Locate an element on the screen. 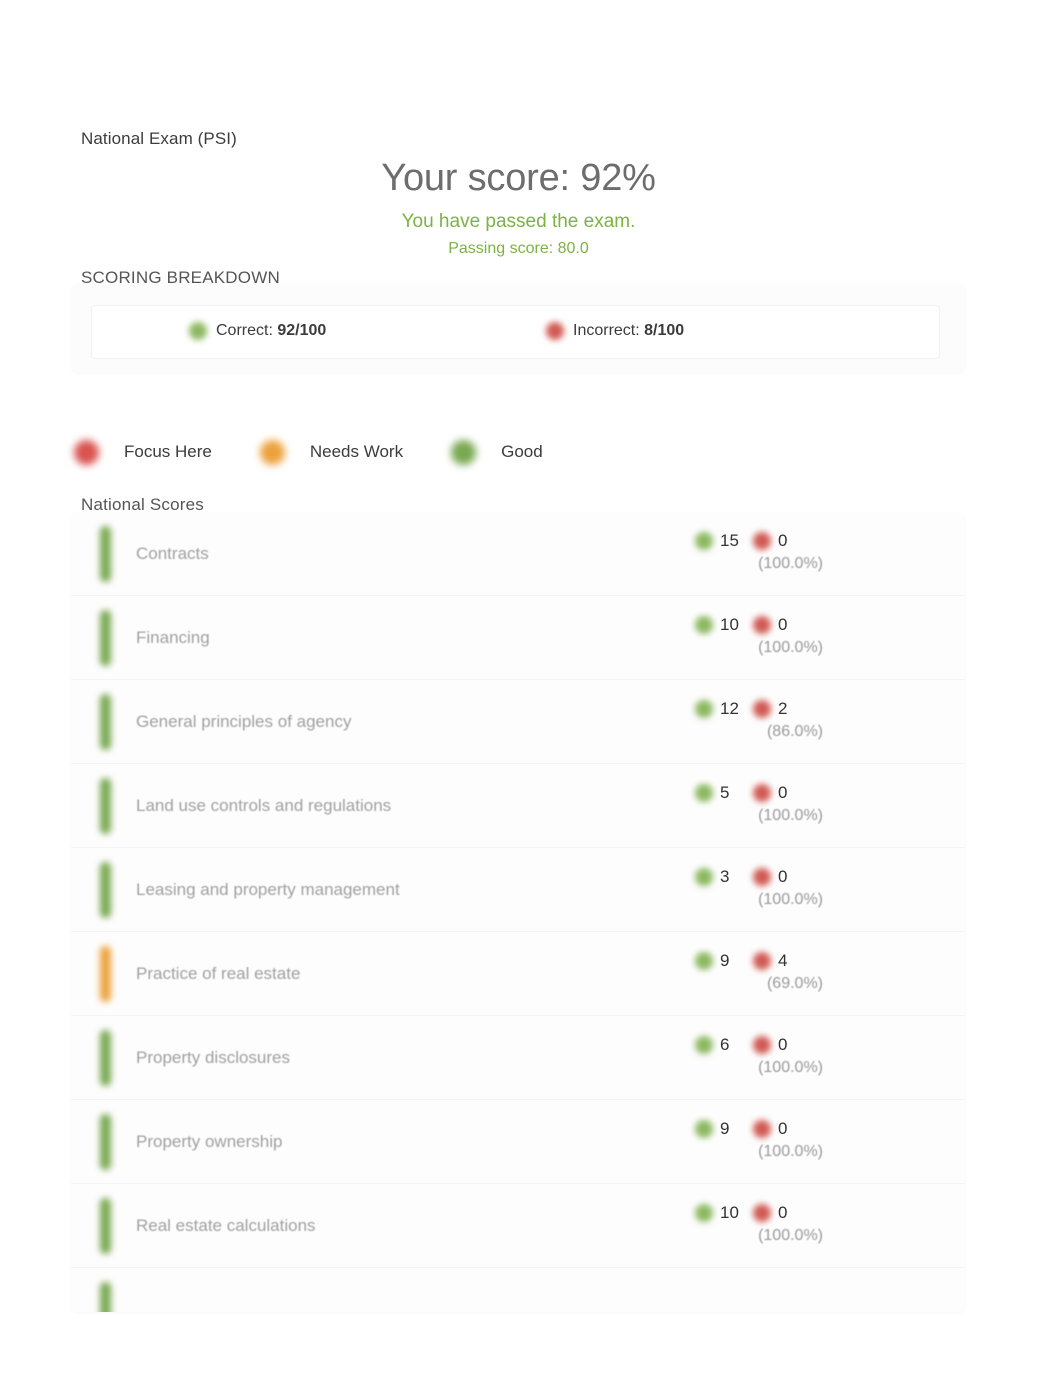  table-row: Property ownership 9 0 (100.0%) is located at coordinates (518, 1142).